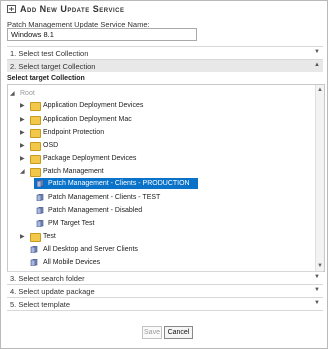 The width and height of the screenshot is (328, 349). I want to click on section-label: 5. Select template, so click(40, 304).